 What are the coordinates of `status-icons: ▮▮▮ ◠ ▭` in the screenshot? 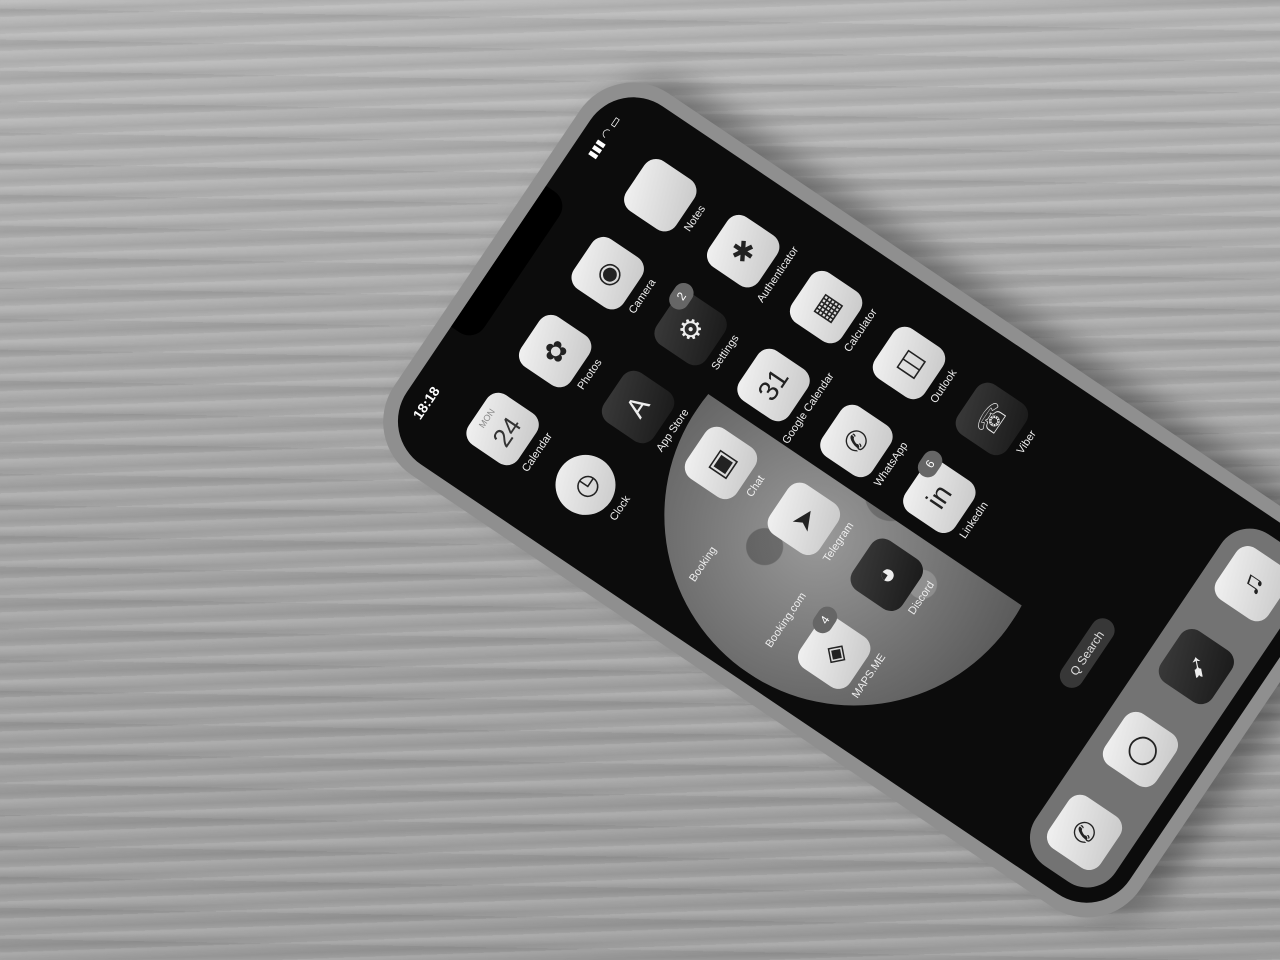 It's located at (604, 137).